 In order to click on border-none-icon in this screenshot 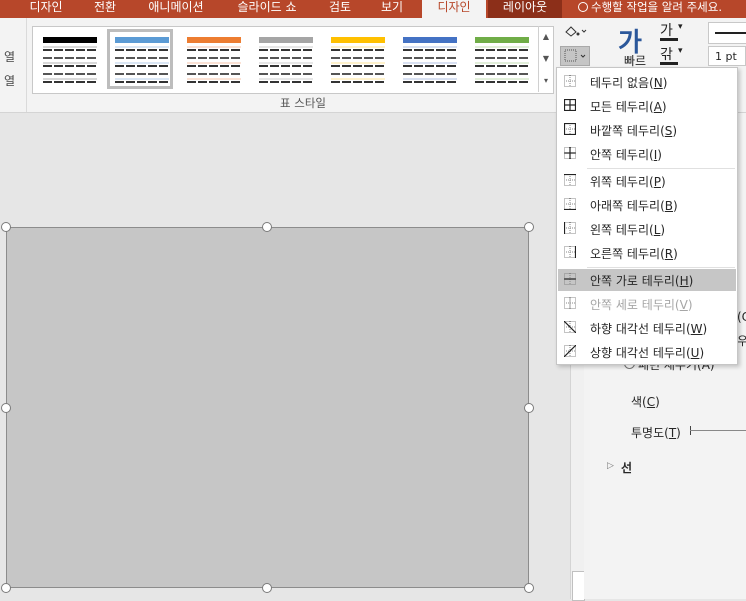, I will do `click(570, 81)`.